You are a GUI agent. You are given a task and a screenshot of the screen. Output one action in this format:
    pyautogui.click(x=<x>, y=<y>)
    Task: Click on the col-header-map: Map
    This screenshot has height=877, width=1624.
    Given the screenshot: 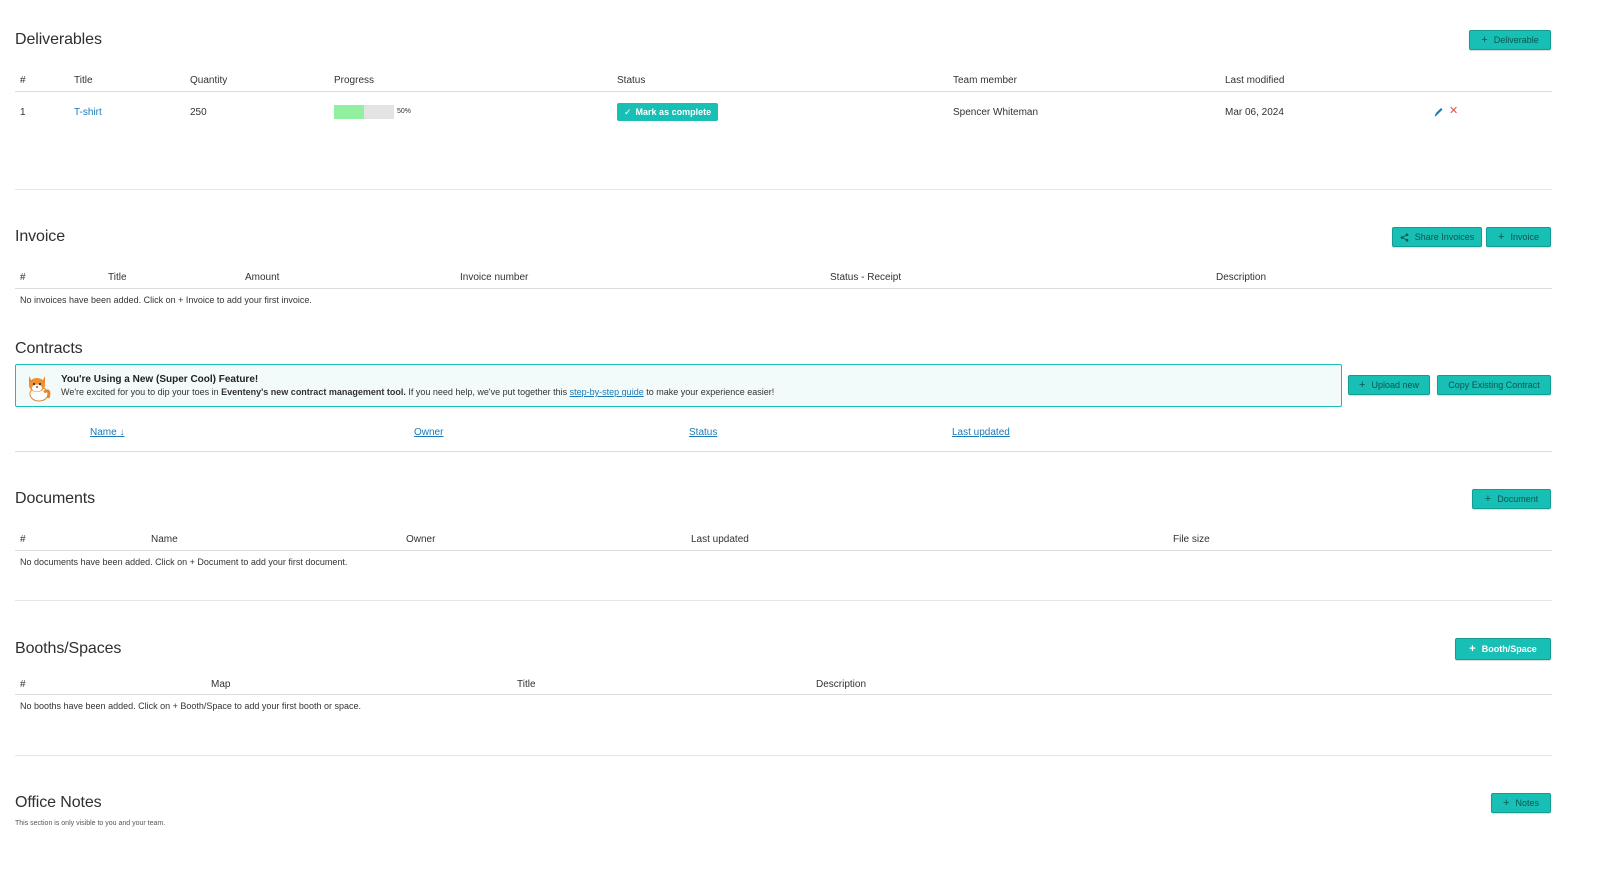 What is the action you would take?
    pyautogui.click(x=221, y=684)
    